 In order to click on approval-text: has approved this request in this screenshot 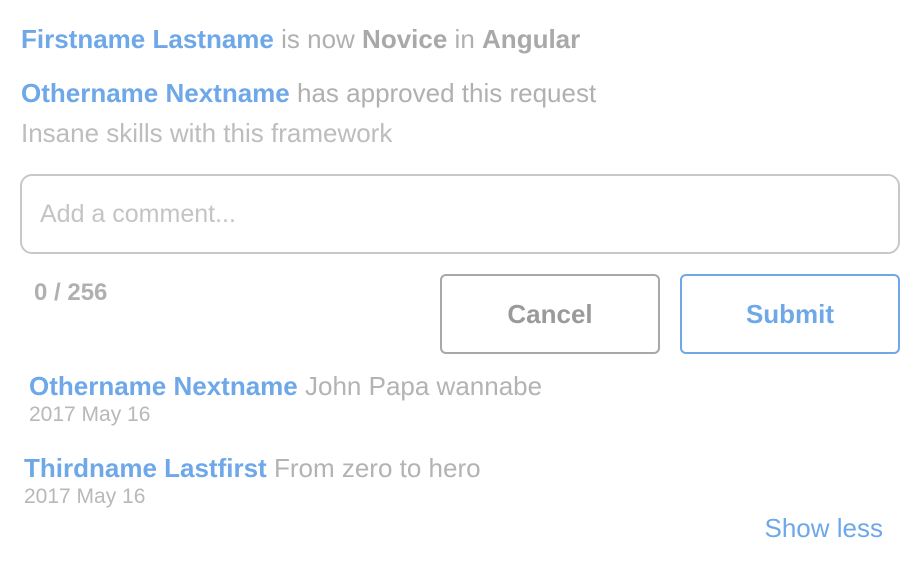, I will do `click(447, 93)`.